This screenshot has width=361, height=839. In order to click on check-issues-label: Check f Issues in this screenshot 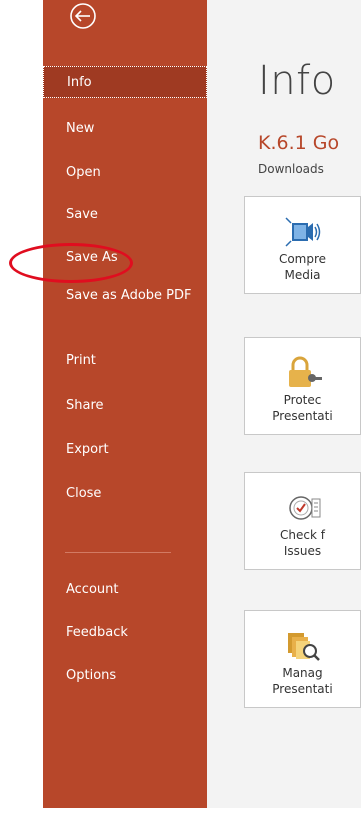, I will do `click(302, 543)`.